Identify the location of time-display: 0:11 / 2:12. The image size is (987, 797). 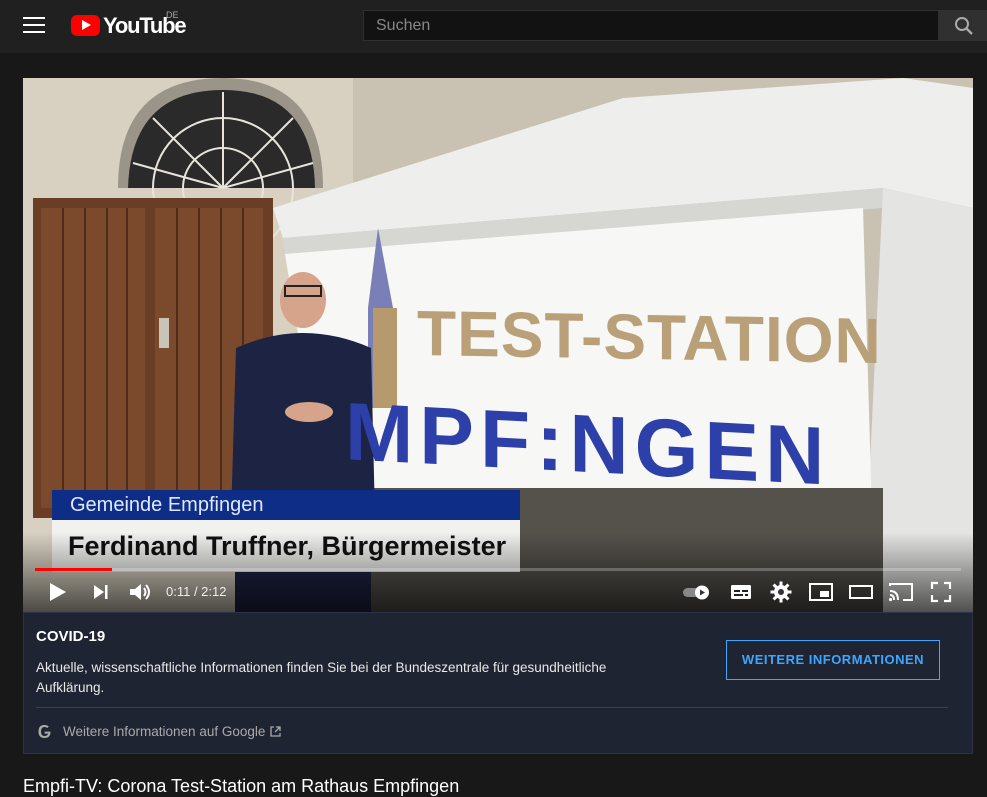
(196, 591).